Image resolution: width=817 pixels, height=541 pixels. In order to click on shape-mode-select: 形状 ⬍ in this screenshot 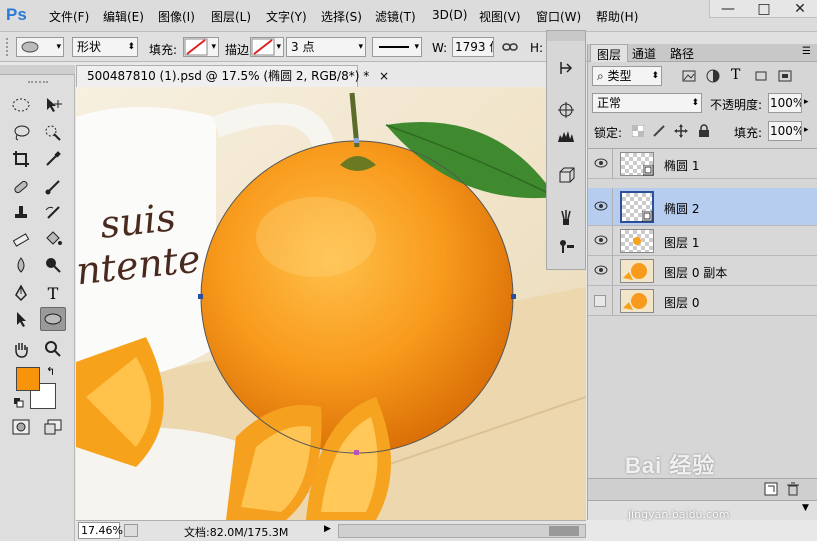, I will do `click(105, 47)`.